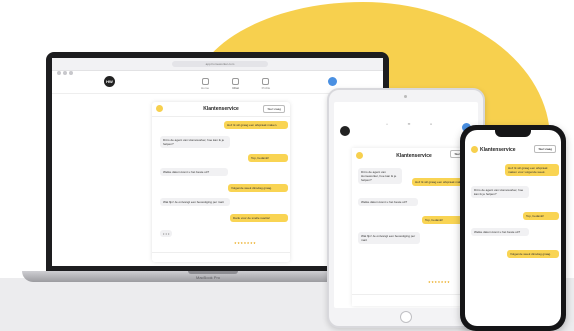 The height and width of the screenshot is (331, 574). What do you see at coordinates (498, 150) in the screenshot?
I see `chat-title: Klantenservice` at bounding box center [498, 150].